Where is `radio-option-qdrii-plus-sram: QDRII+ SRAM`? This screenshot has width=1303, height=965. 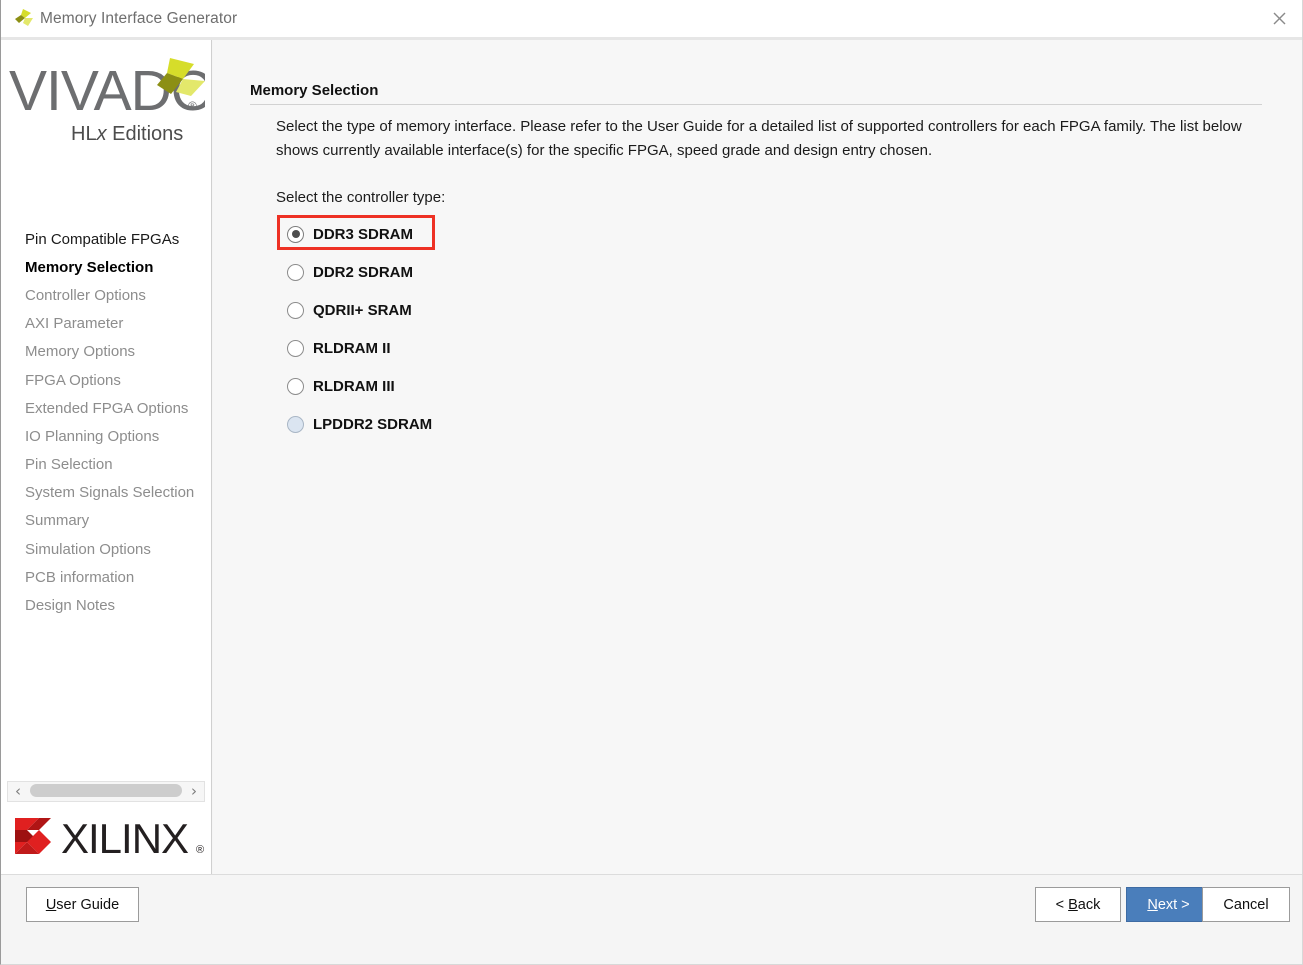
radio-option-qdrii-plus-sram: QDRII+ SRAM is located at coordinates (354, 310).